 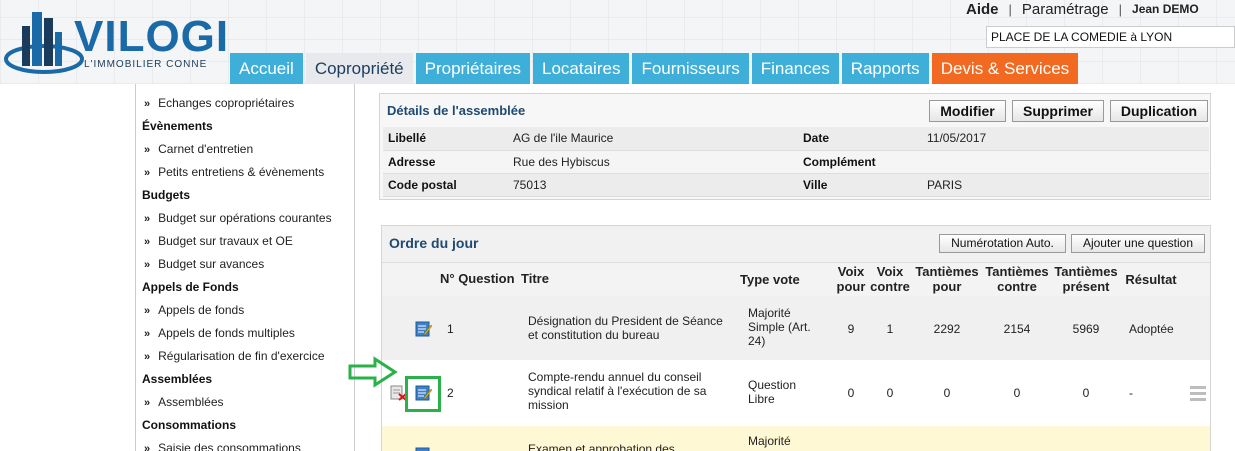 What do you see at coordinates (795, 68) in the screenshot?
I see `tab-finances: Finances` at bounding box center [795, 68].